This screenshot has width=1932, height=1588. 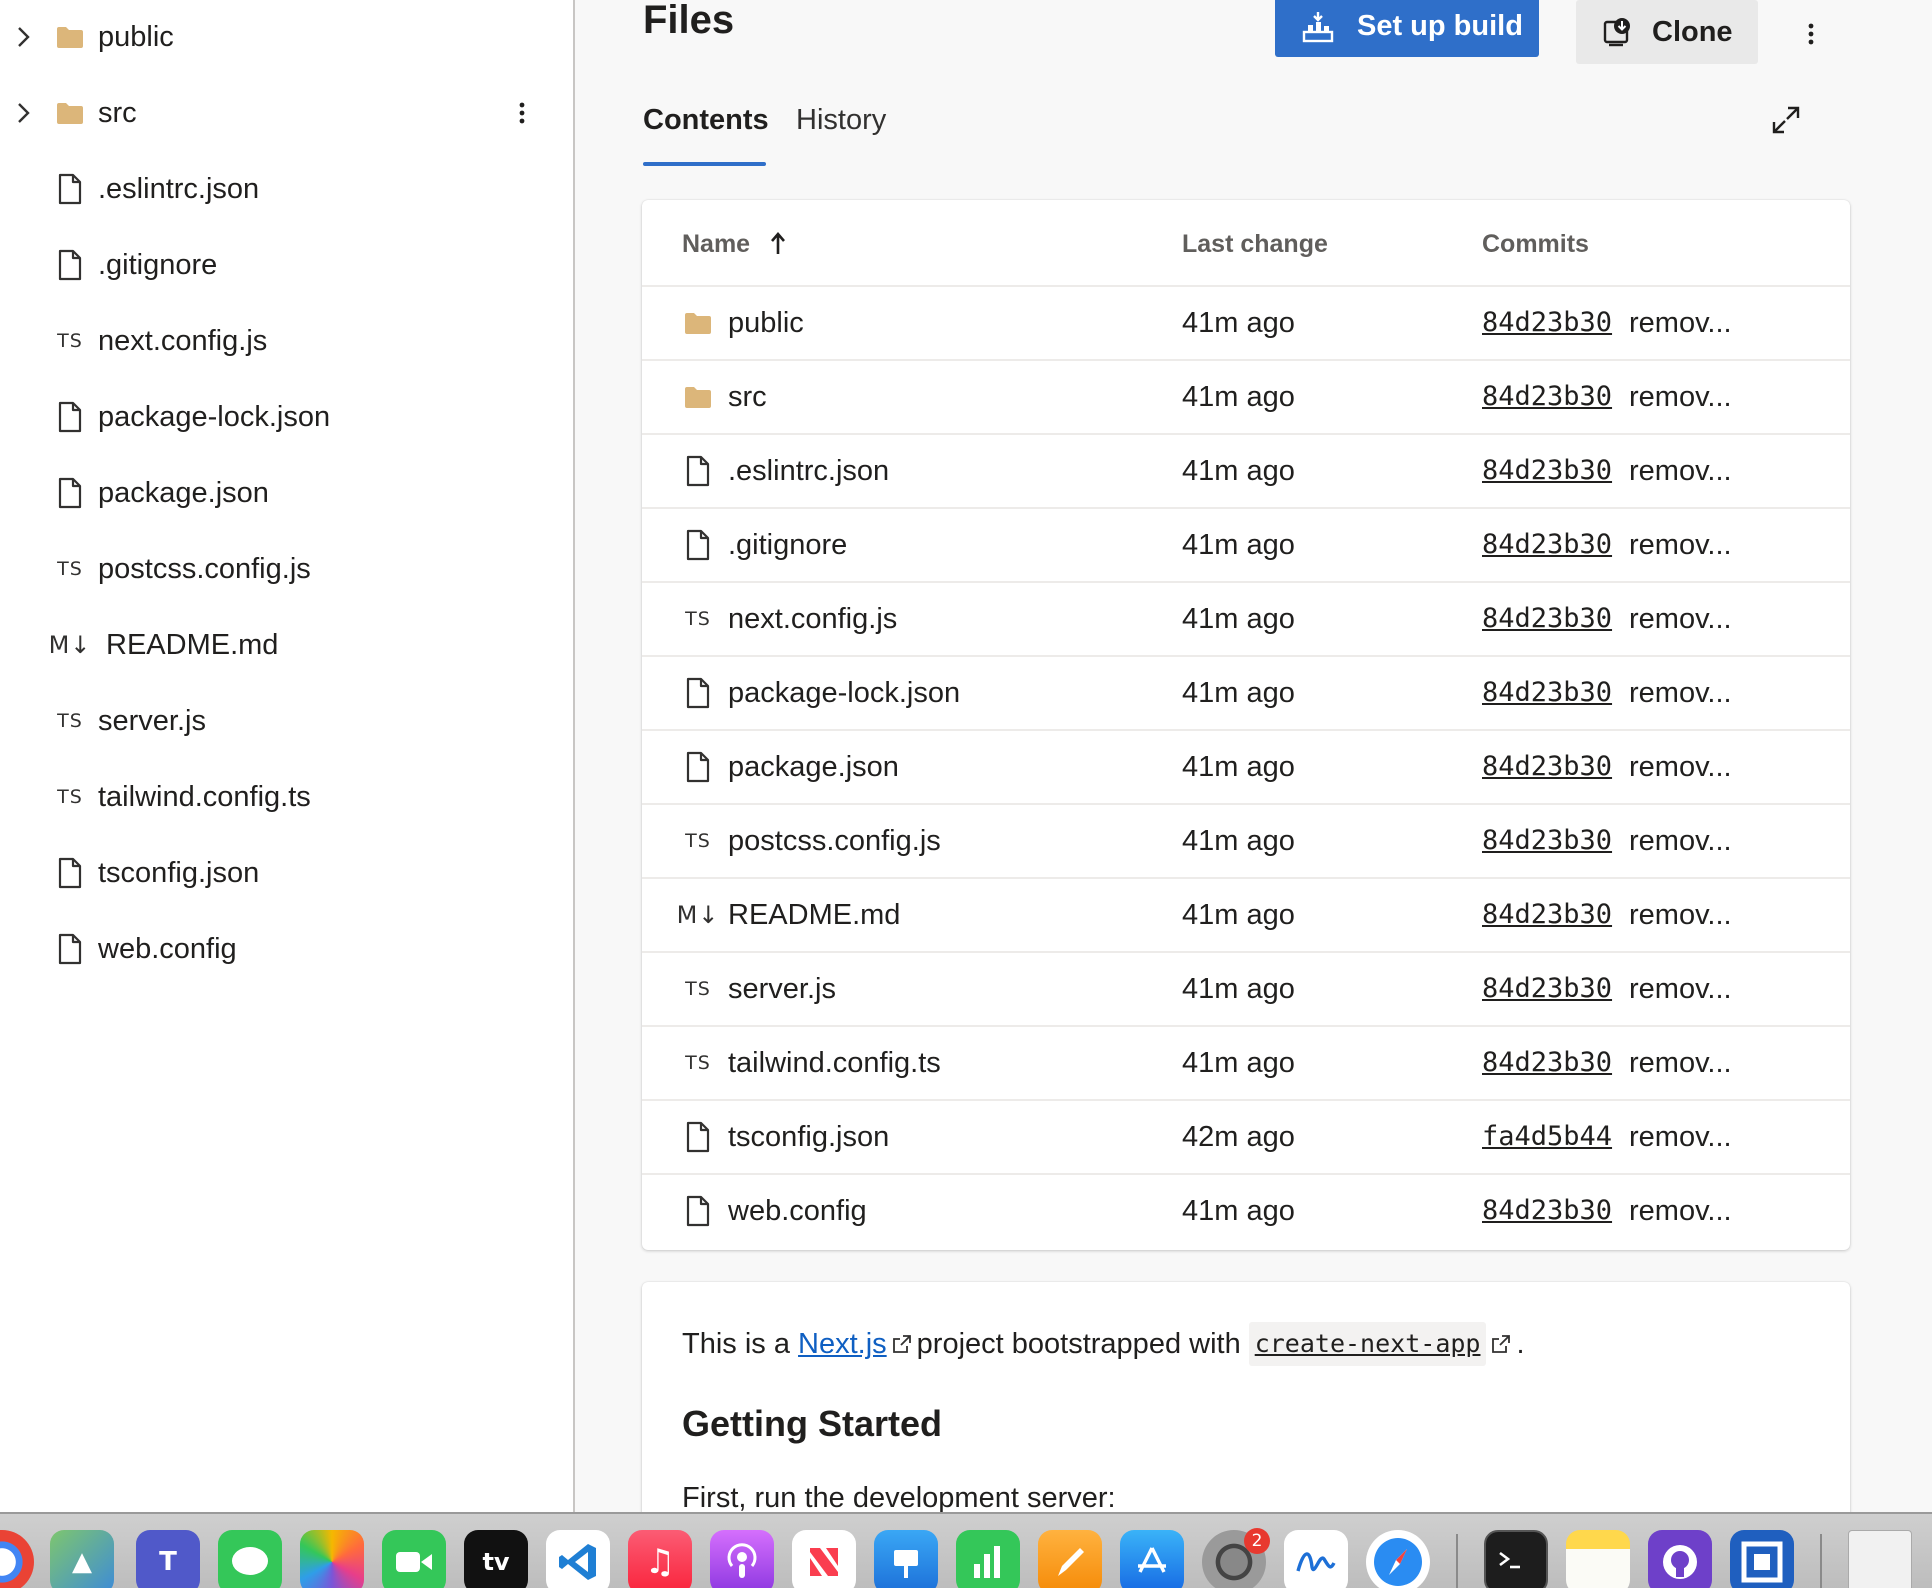 I want to click on expand-icon, so click(x=1786, y=120).